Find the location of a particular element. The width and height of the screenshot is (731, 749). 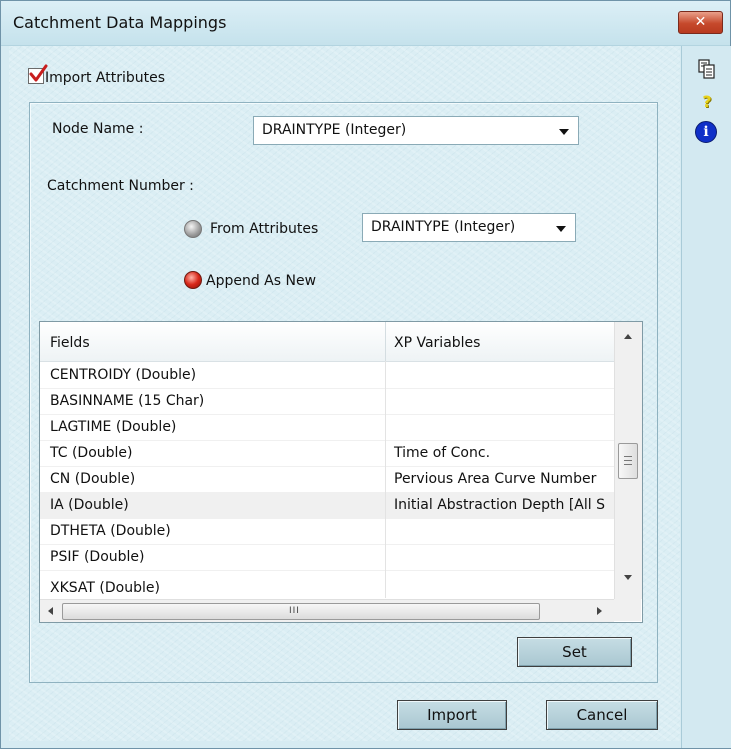

vertical-scrollbar is located at coordinates (628, 460).